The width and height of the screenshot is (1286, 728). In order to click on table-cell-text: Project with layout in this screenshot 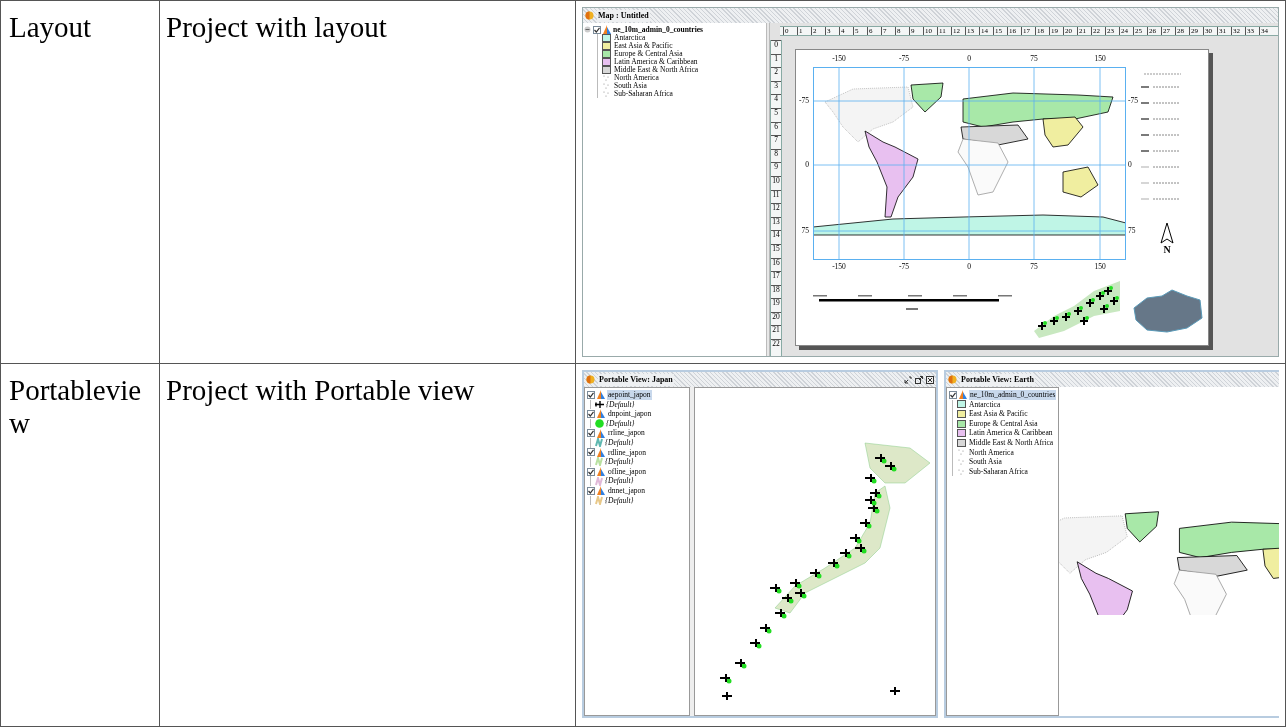, I will do `click(277, 27)`.